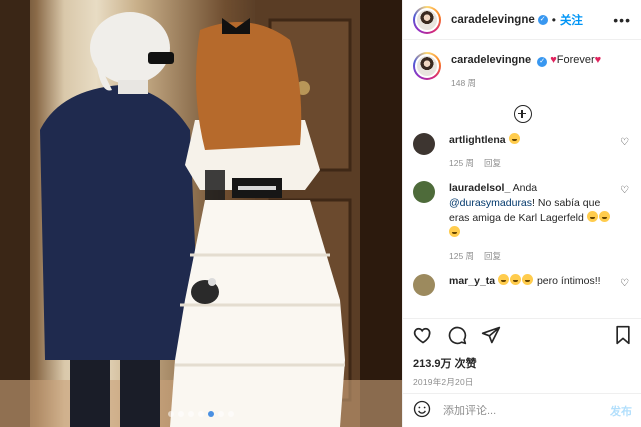 This screenshot has width=641, height=427. I want to click on carousel-dots, so click(201, 414).